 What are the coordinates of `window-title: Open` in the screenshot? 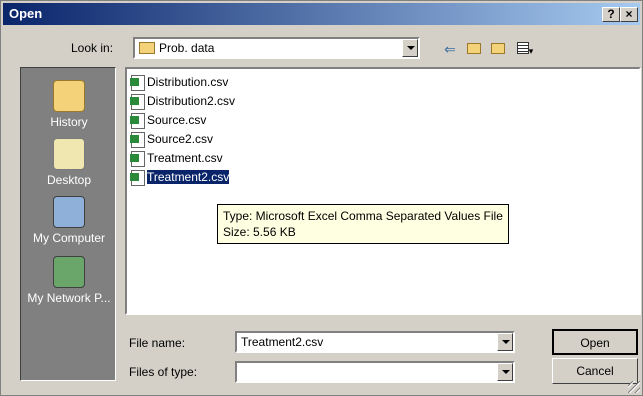 It's located at (26, 13).